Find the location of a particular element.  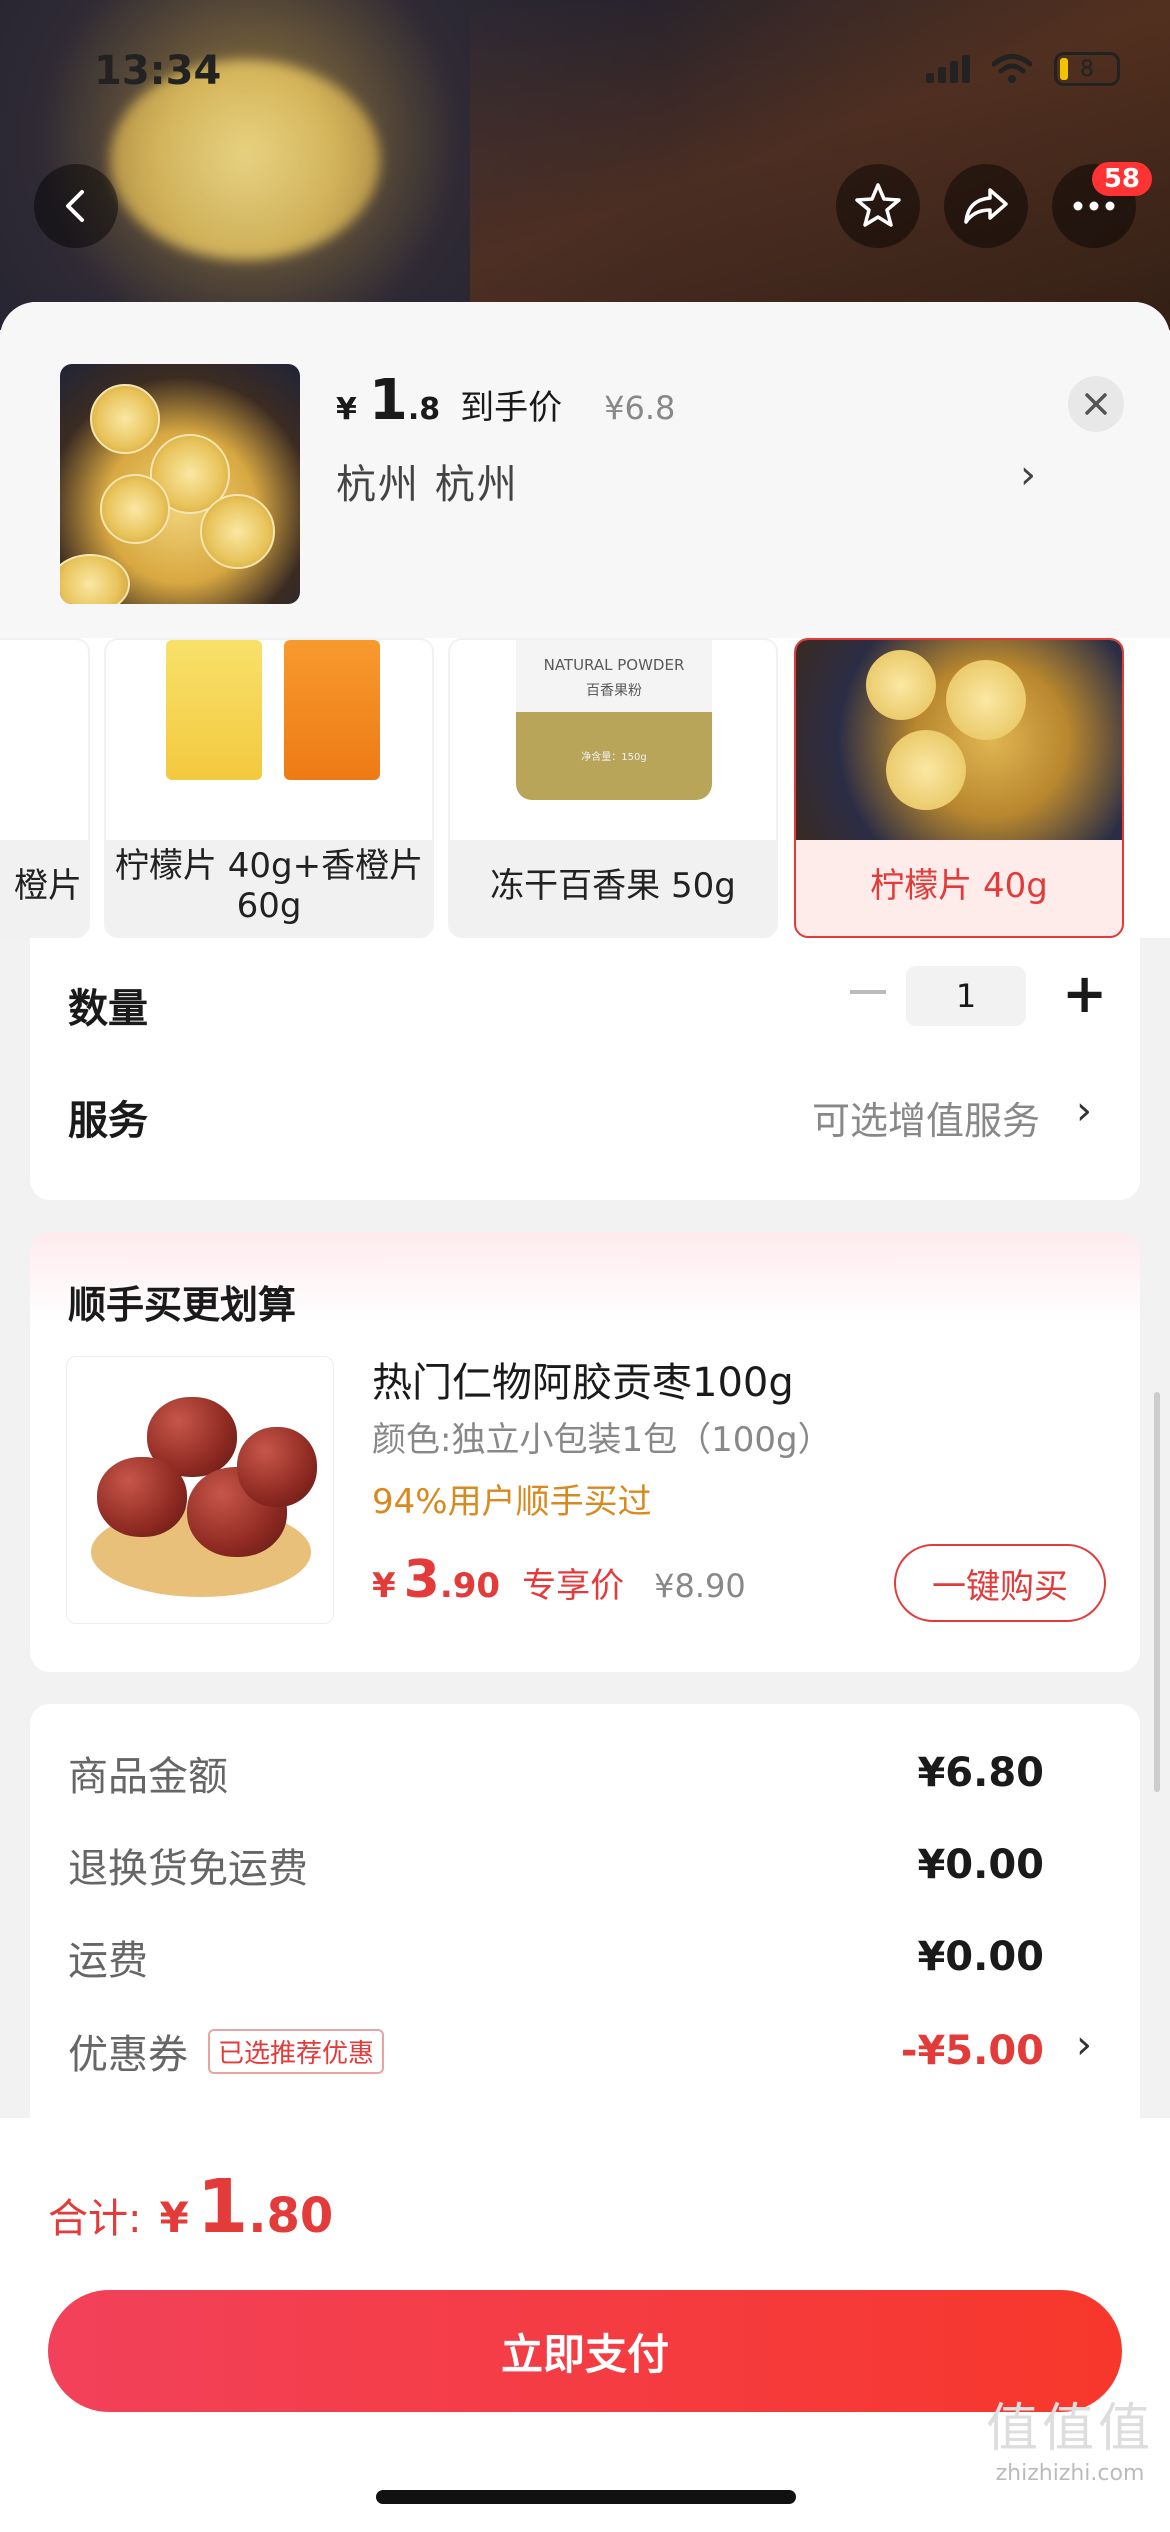

summary-row-subtotal: 商品金额 ¥6.80 is located at coordinates (556, 1775).